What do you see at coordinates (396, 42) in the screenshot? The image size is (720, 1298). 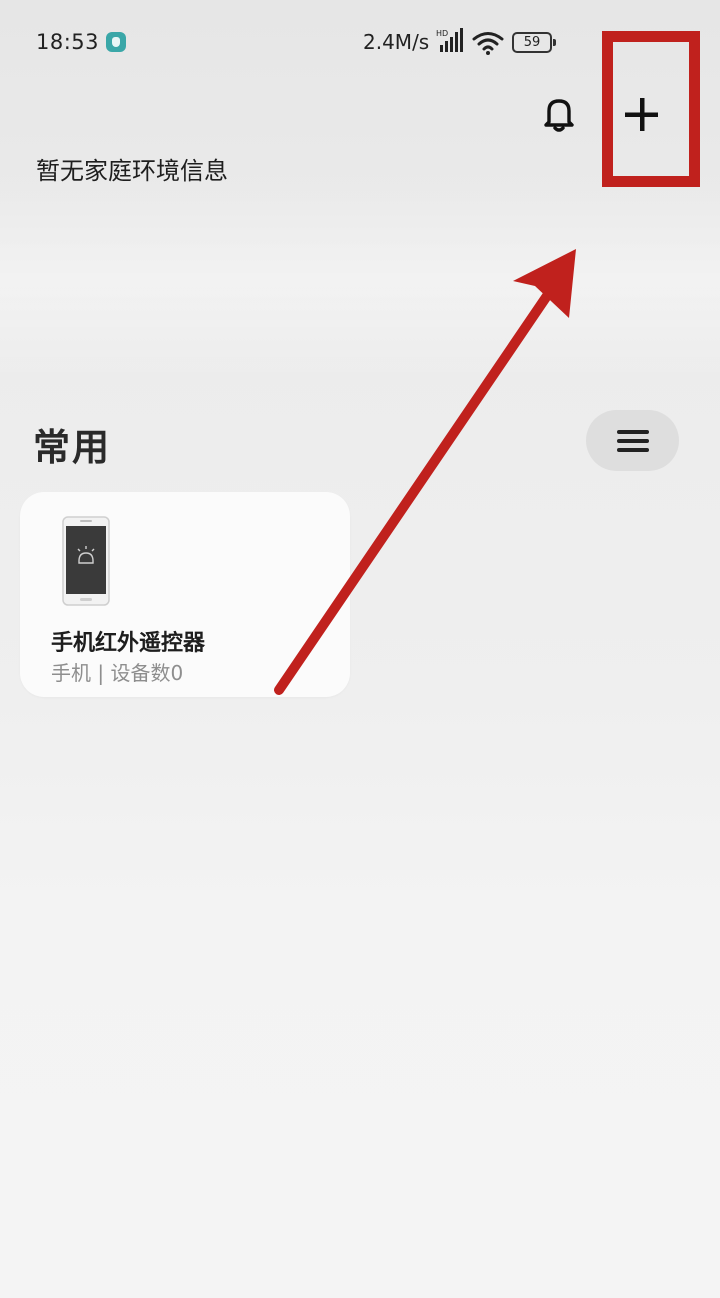 I see `network-speed: 2.4M/s` at bounding box center [396, 42].